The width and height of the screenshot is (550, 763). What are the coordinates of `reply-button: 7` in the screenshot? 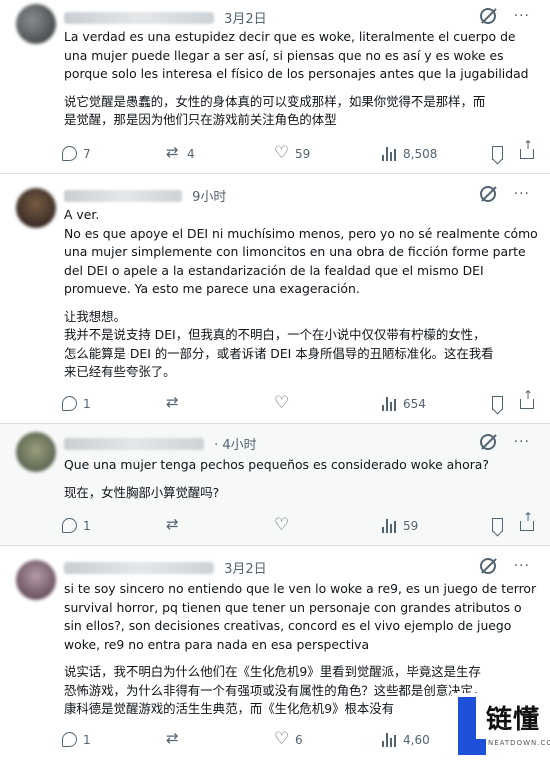 It's located at (76, 153).